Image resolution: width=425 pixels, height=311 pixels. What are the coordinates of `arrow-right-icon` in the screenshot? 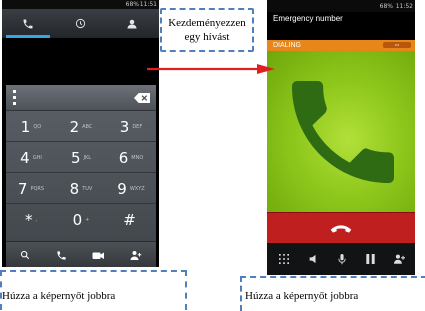 It's located at (211, 69).